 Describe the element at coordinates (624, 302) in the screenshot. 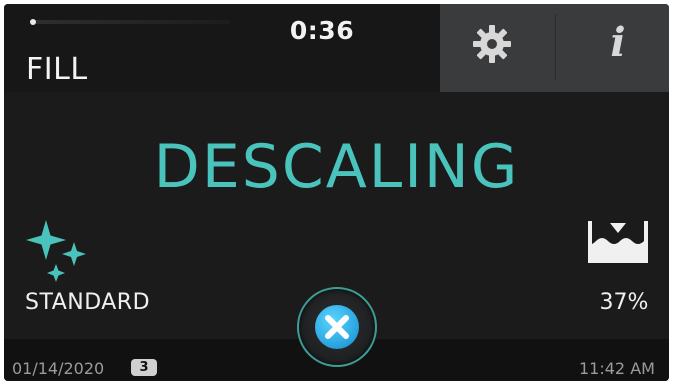

I see `water-level-percent: 37%` at that location.